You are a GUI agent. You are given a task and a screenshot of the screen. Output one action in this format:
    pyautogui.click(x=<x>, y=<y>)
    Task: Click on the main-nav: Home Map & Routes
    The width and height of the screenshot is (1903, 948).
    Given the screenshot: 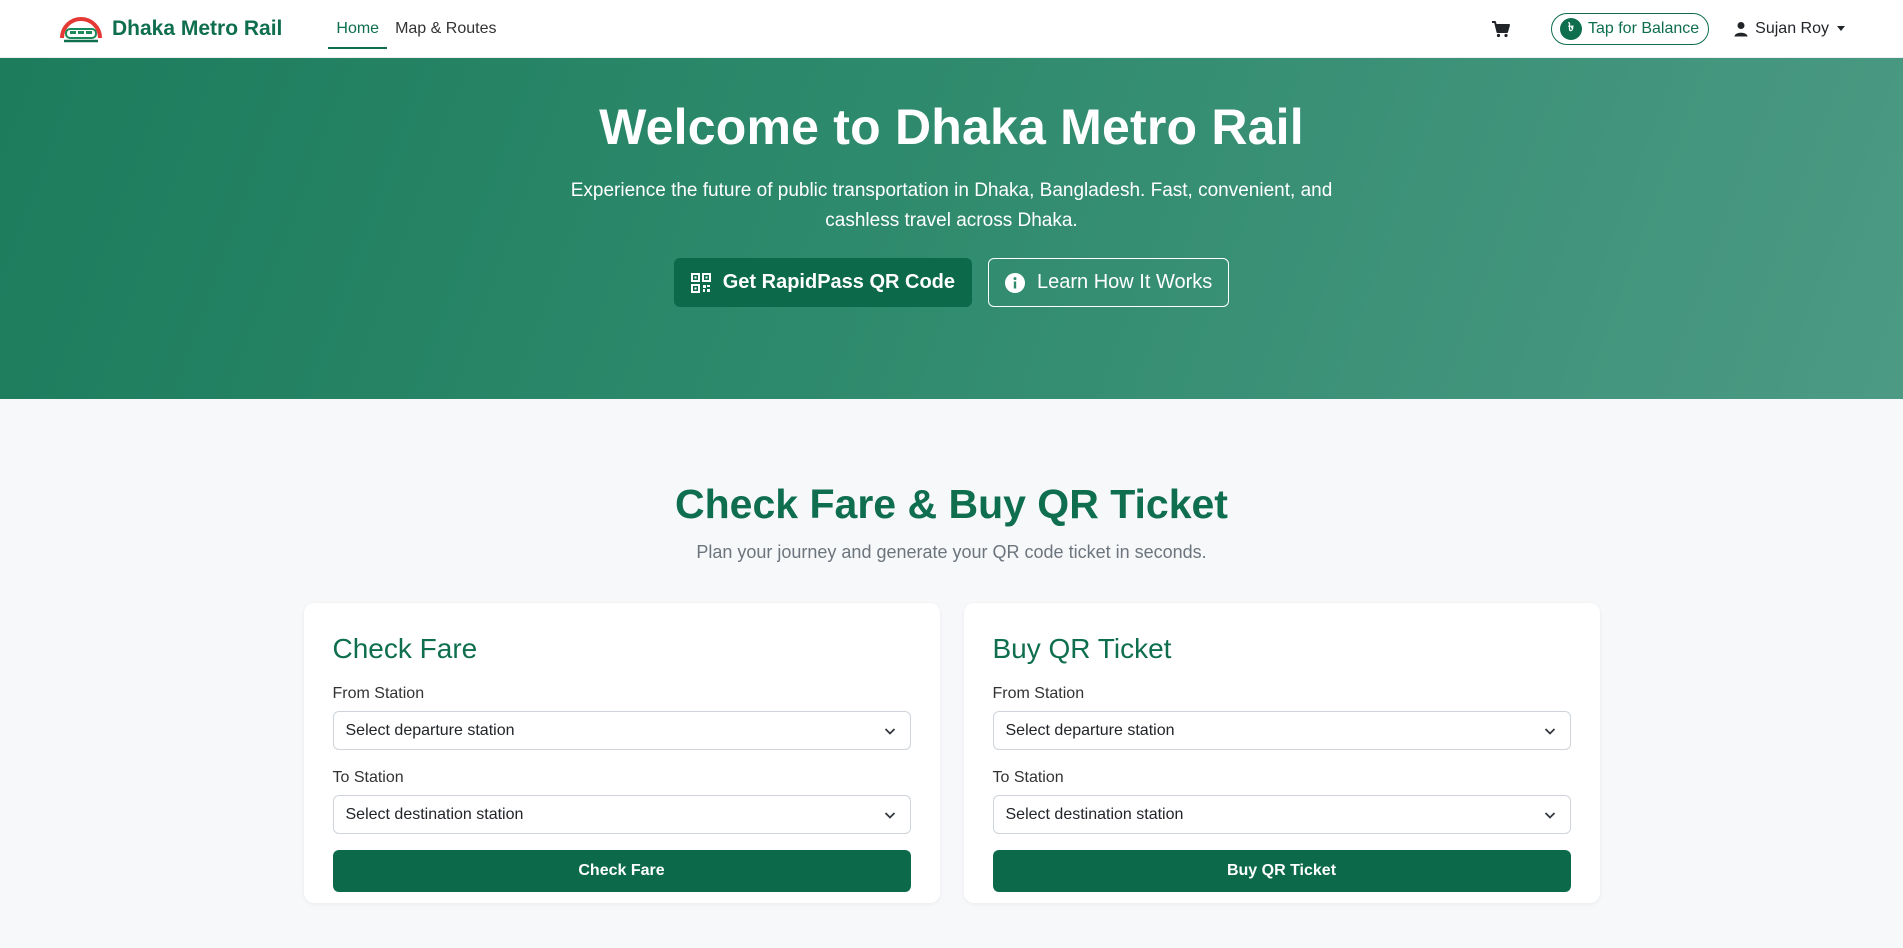 What is the action you would take?
    pyautogui.click(x=416, y=28)
    